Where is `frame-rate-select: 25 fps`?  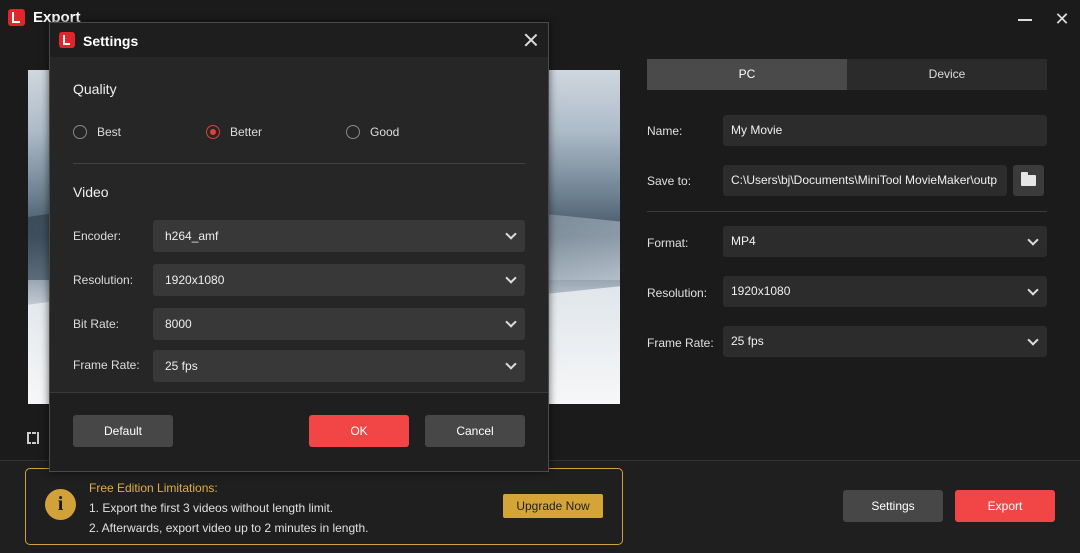 frame-rate-select: 25 fps is located at coordinates (885, 341).